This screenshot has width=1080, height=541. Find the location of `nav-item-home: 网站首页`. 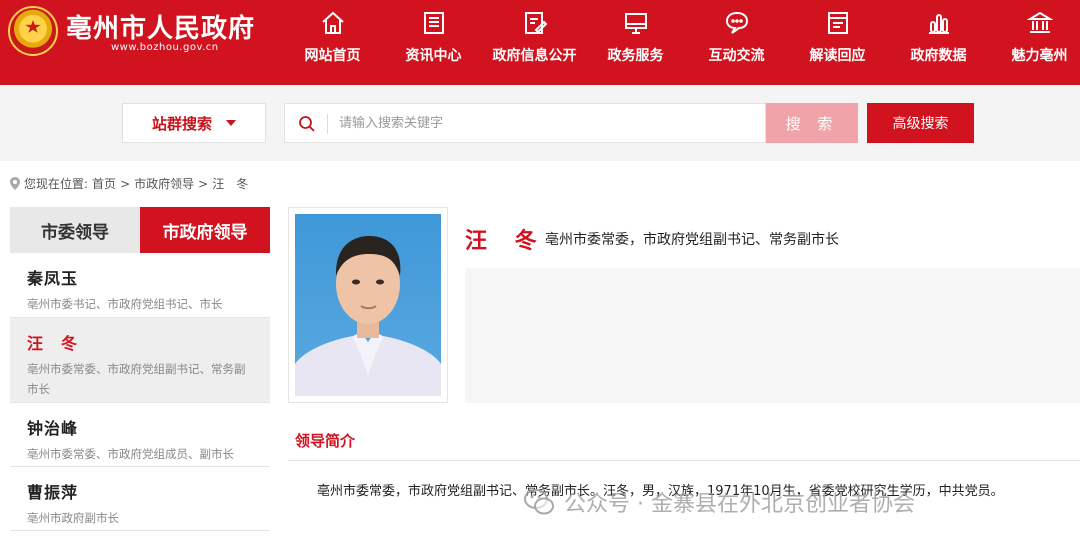

nav-item-home: 网站首页 is located at coordinates (332, 42).